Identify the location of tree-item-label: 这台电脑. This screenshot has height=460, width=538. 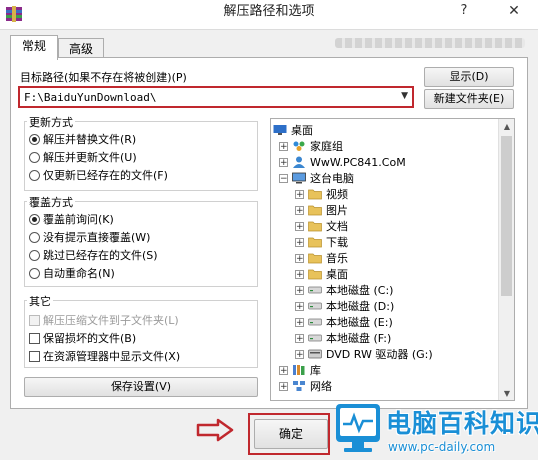
(332, 178).